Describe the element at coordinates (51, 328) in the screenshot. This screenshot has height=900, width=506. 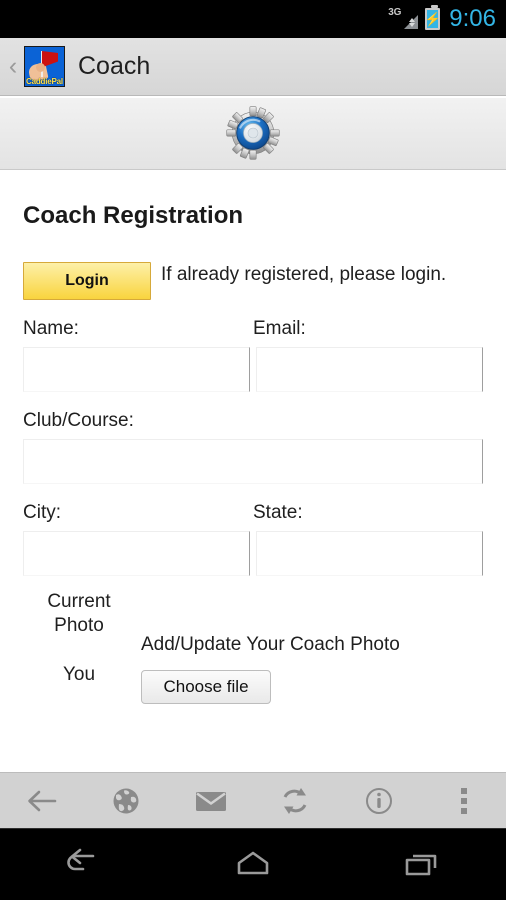
I see `label-name: Name:` at that location.